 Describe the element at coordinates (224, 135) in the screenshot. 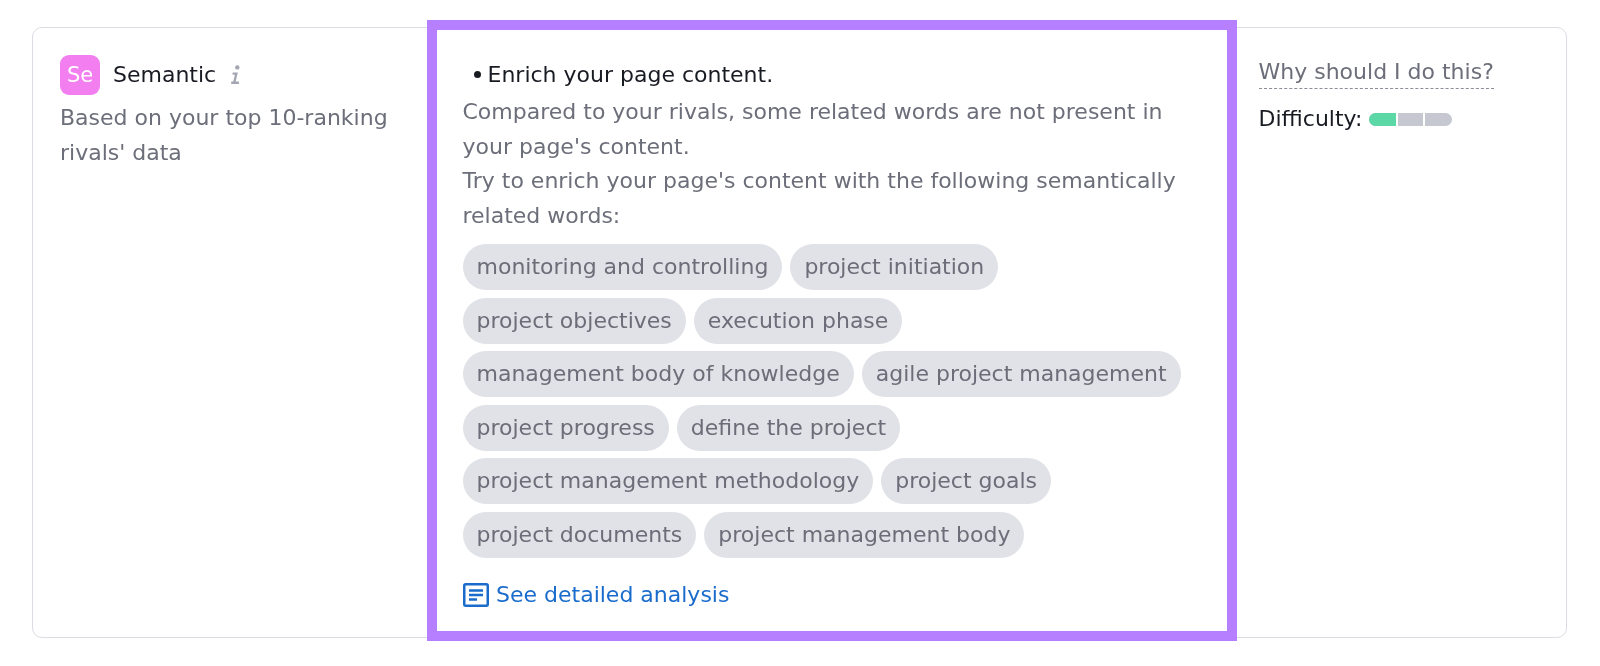

I see `category-description: Based on your top 10-ranking rivals' data` at that location.